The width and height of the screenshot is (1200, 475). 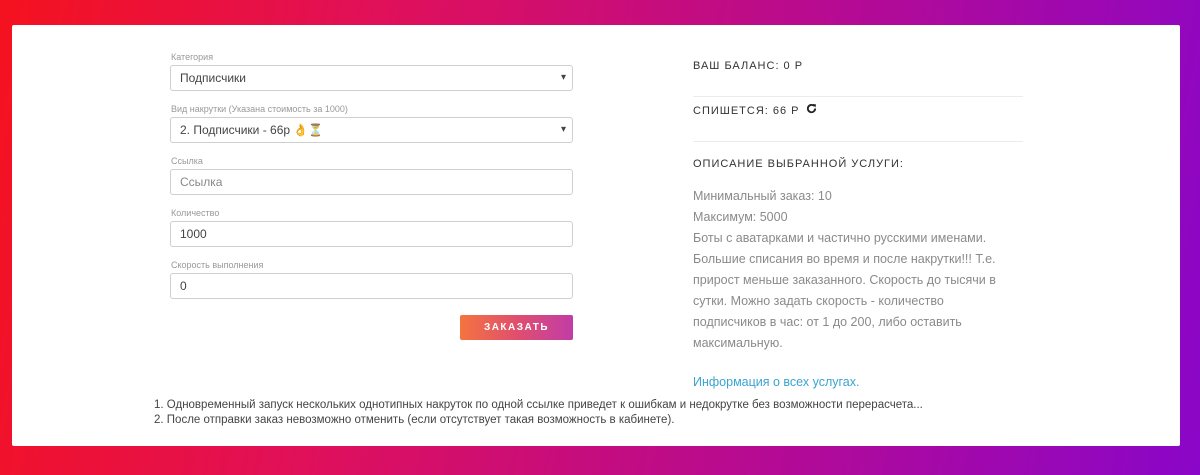 I want to click on quantity-input: 1000, so click(x=371, y=234).